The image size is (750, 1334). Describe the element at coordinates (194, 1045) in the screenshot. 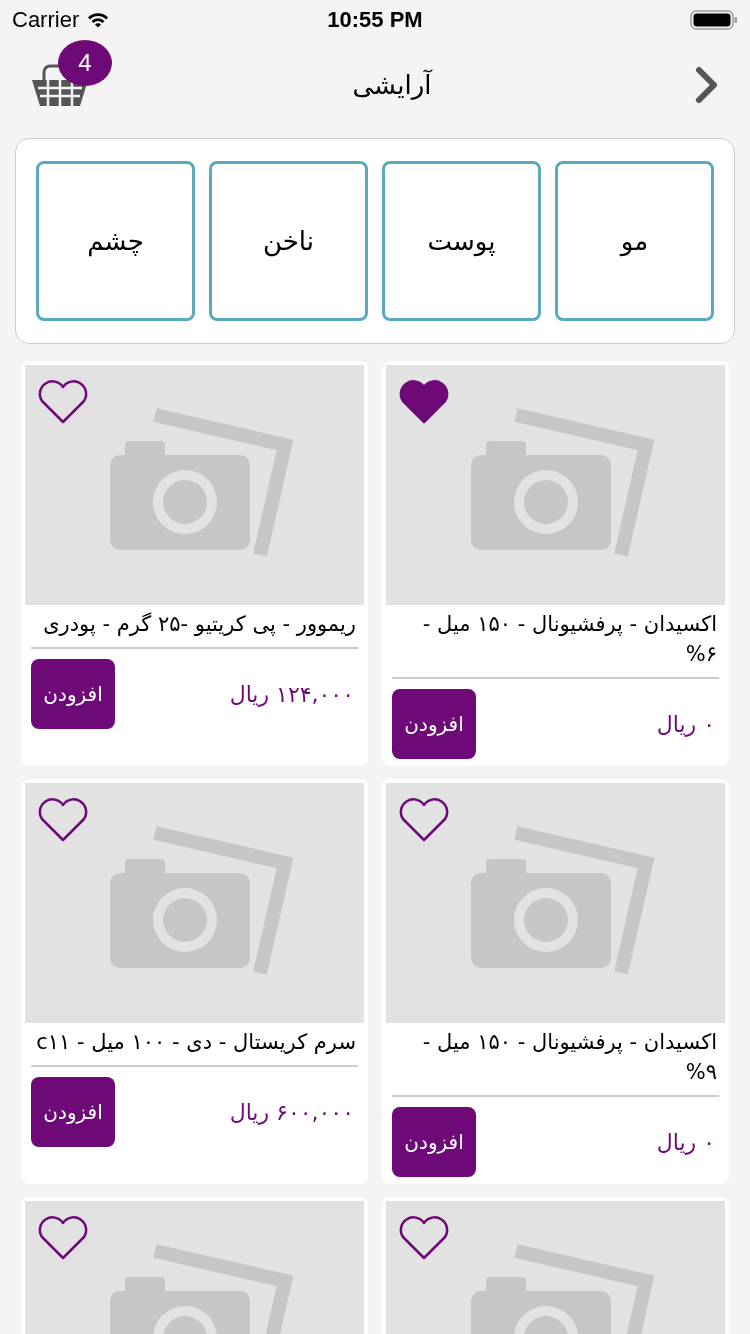

I see `product-name: سرم کریستال - دی - ۱۰۰ میل - c۱۱` at that location.